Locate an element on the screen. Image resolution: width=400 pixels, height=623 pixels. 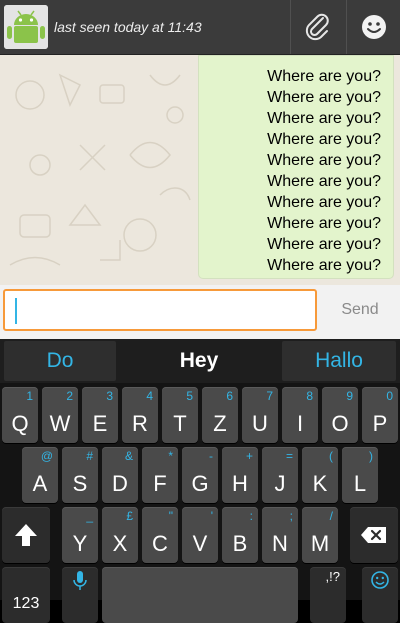
keyboard-smiley-icon is located at coordinates (380, 580).